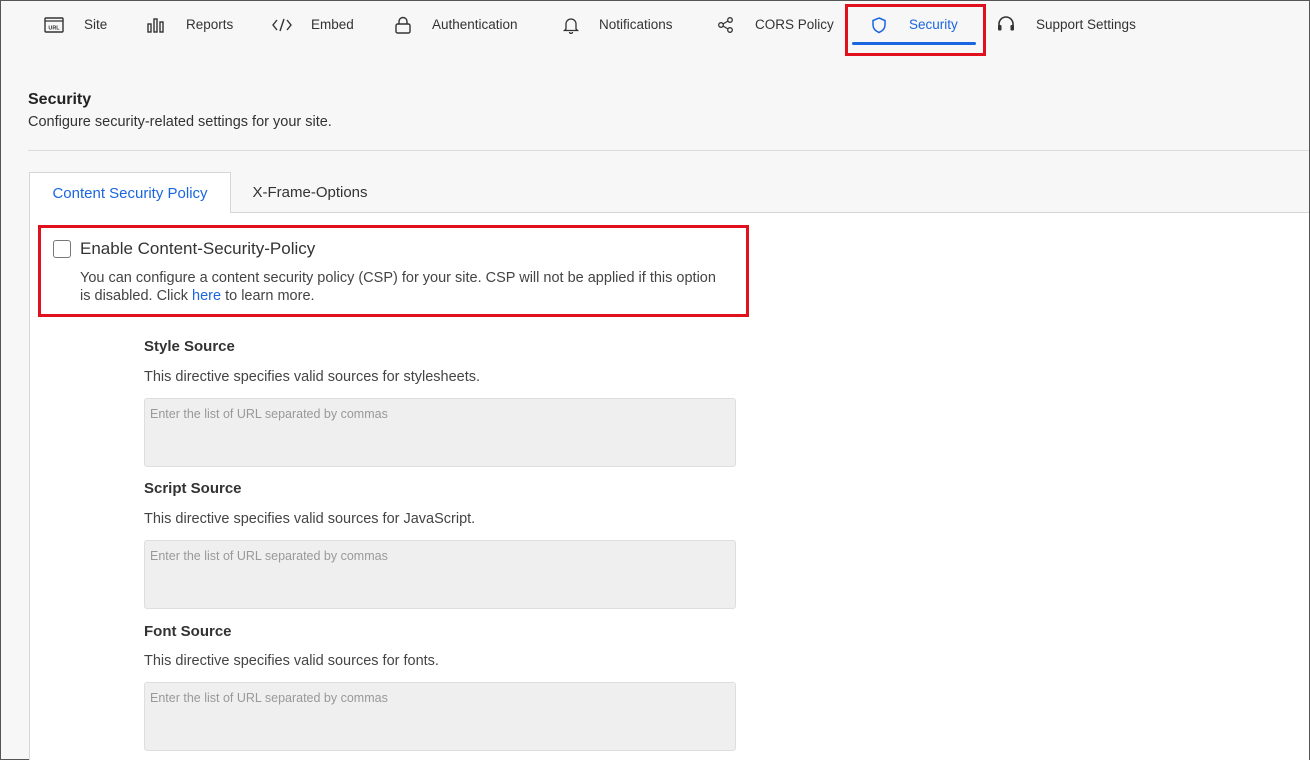 The height and width of the screenshot is (760, 1310). I want to click on style-source-input, so click(440, 432).